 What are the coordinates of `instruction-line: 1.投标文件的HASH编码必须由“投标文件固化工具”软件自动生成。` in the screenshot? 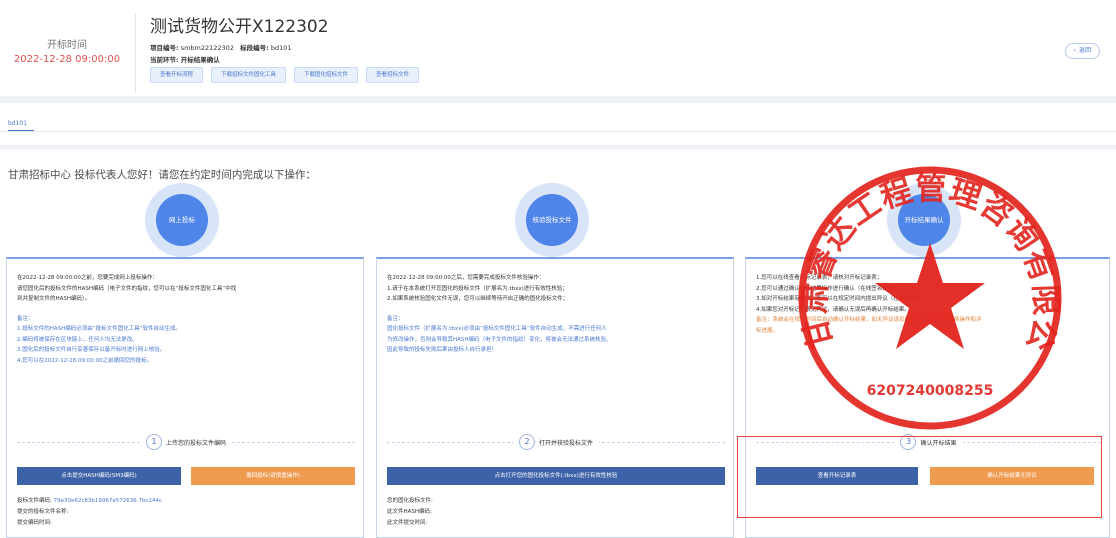 It's located at (99, 329).